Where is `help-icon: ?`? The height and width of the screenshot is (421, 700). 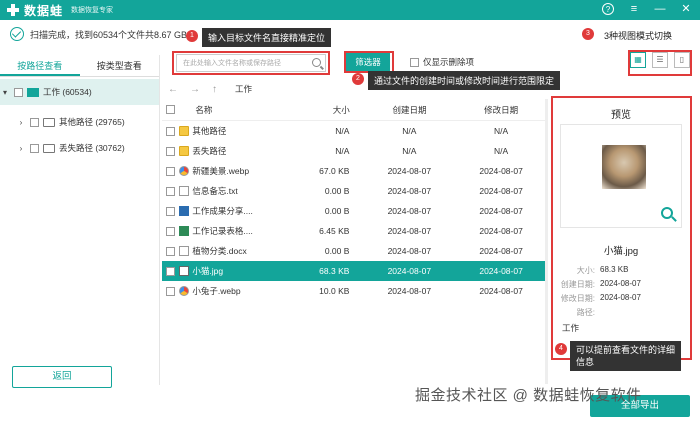 help-icon: ? is located at coordinates (608, 9).